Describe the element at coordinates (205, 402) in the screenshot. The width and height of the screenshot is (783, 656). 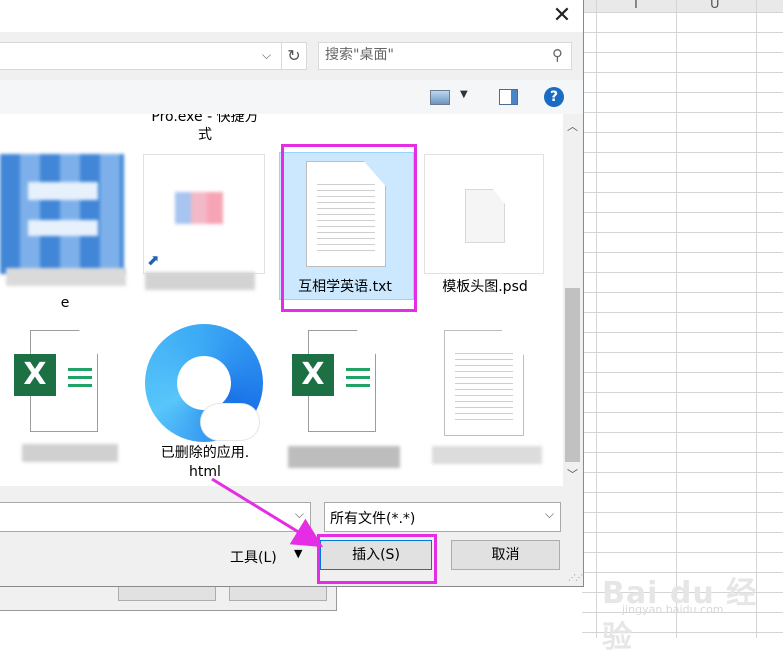
I see `file-item-html: 已删除的应用. html` at that location.